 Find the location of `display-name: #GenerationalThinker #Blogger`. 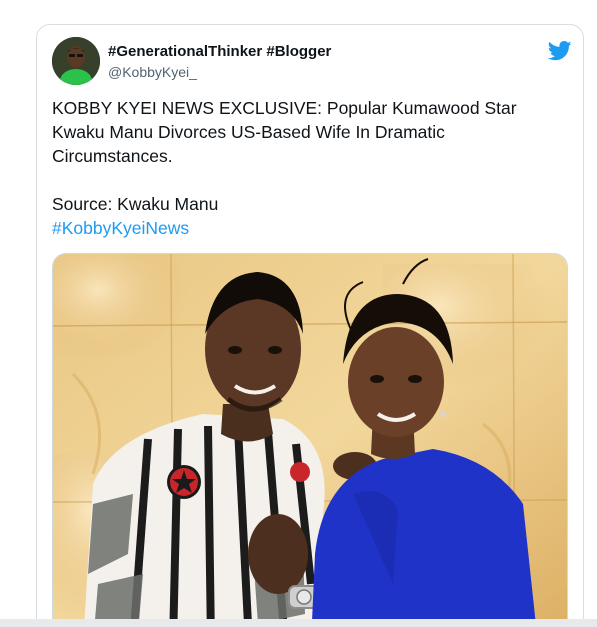

display-name: #GenerationalThinker #Blogger is located at coordinates (219, 52).